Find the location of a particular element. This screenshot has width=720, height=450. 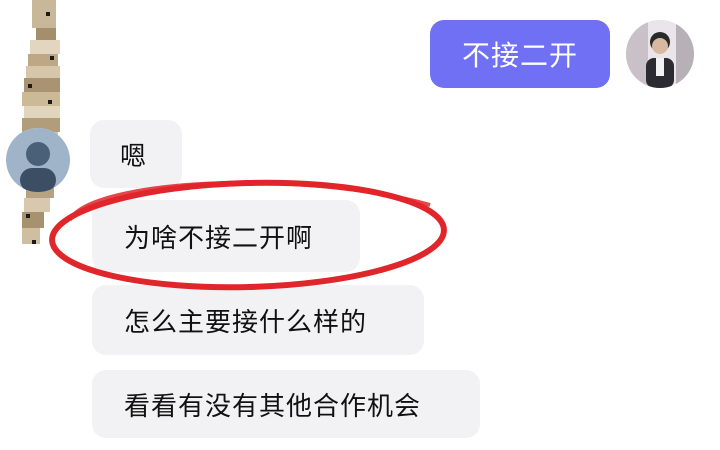

incoming-message-bubble: 怎么主要接什么样的 is located at coordinates (258, 320).